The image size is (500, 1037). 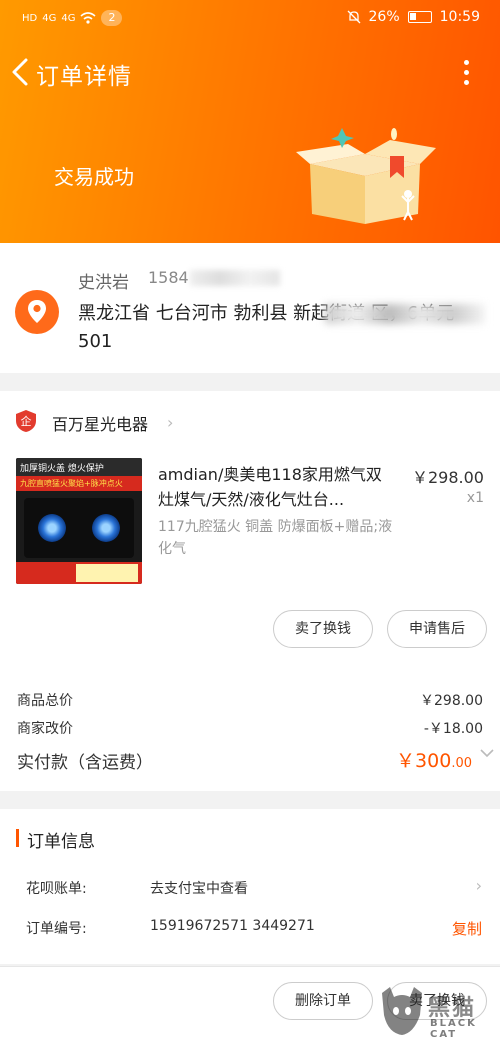 I want to click on back-arrow-icon, so click(x=21, y=72).